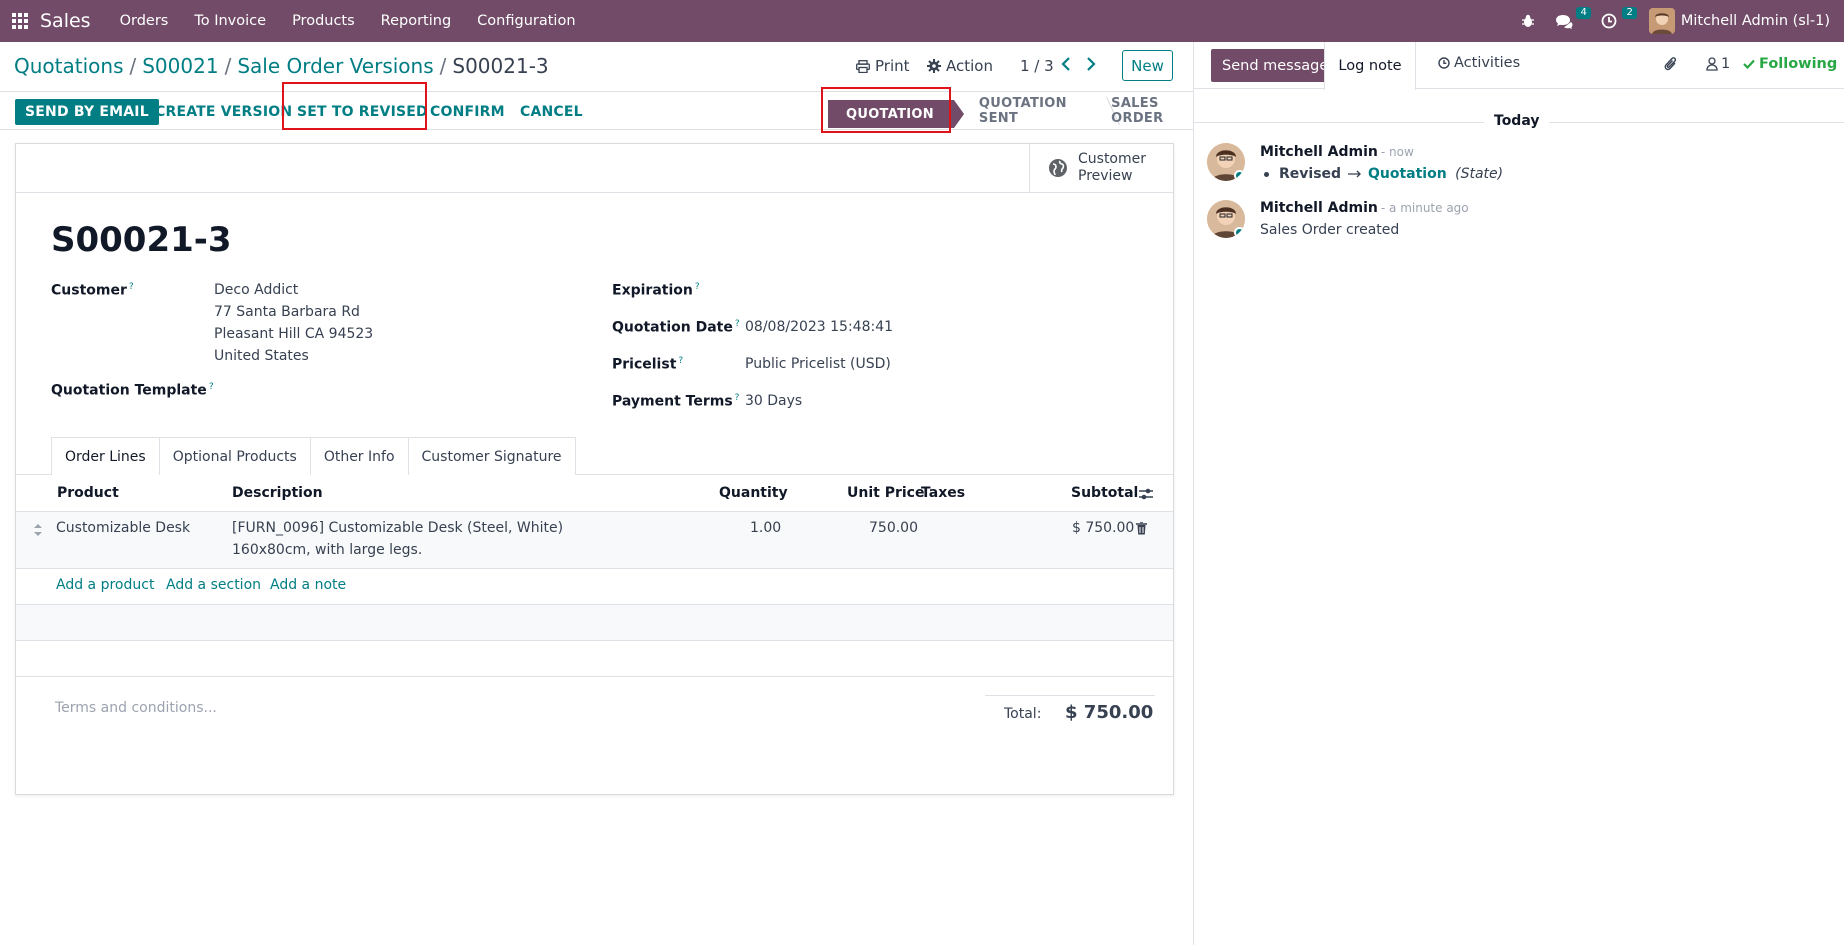 This screenshot has width=1844, height=945. What do you see at coordinates (1661, 21) in the screenshot?
I see `user-avatar` at bounding box center [1661, 21].